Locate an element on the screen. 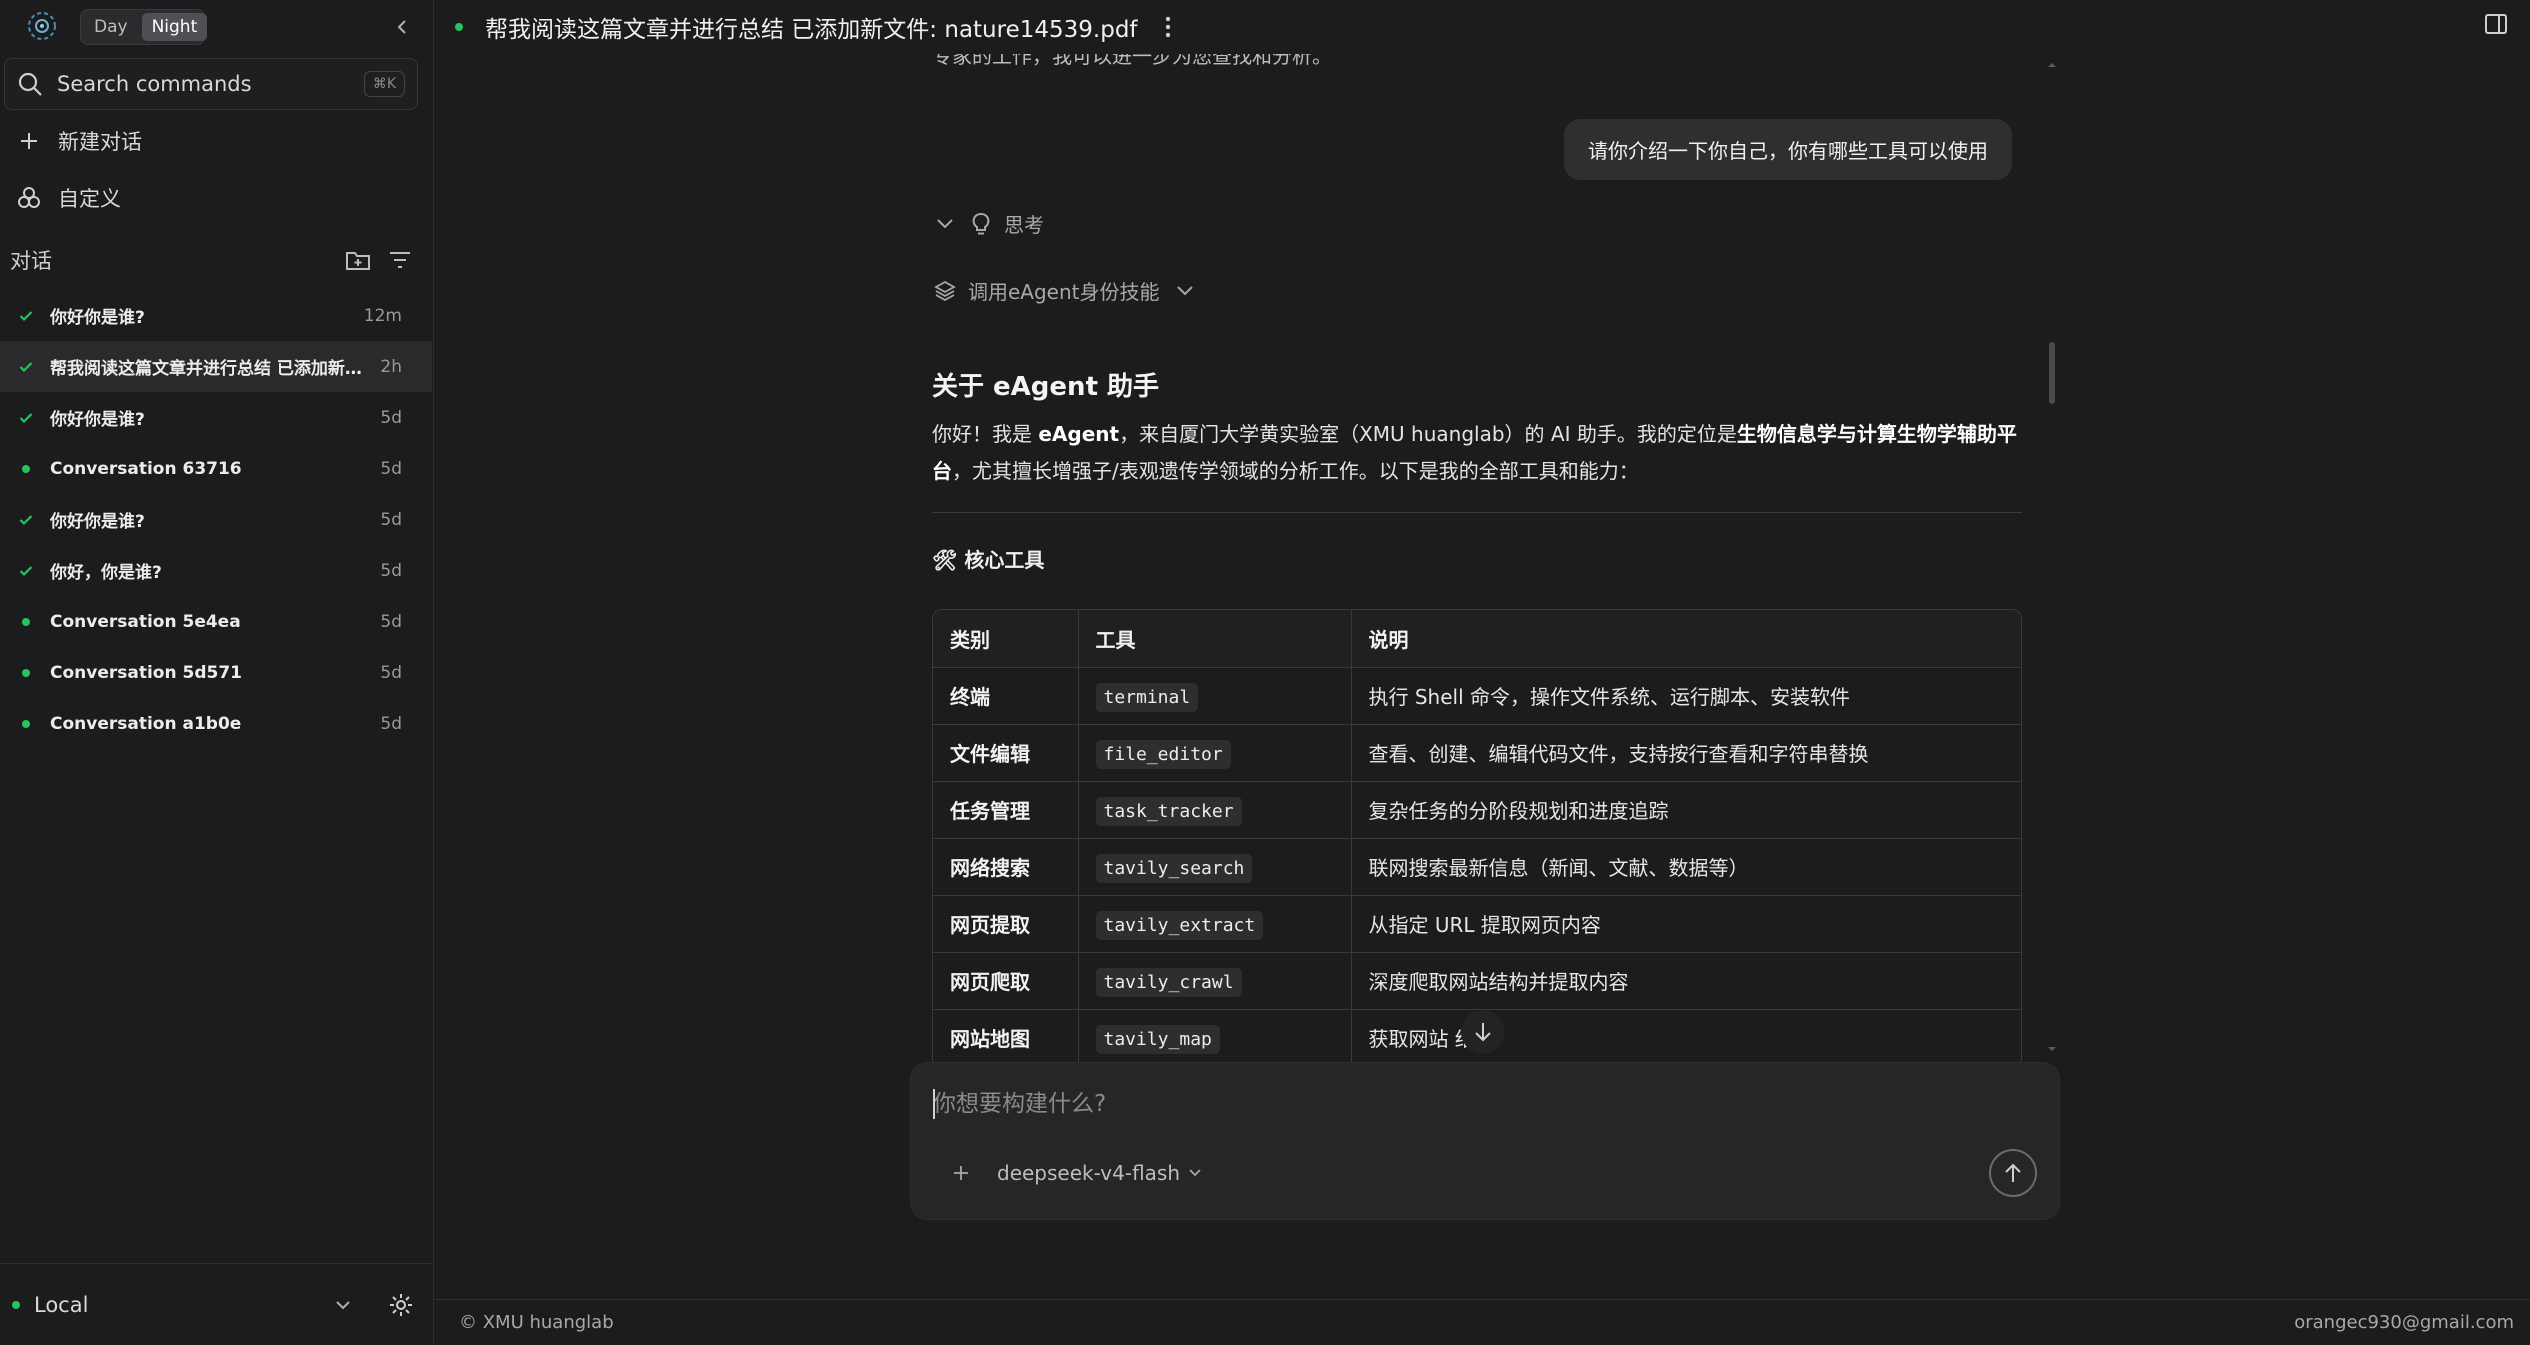 The image size is (2530, 1345). conversation-item: Conversation a1b0e 5d is located at coordinates (216, 723).